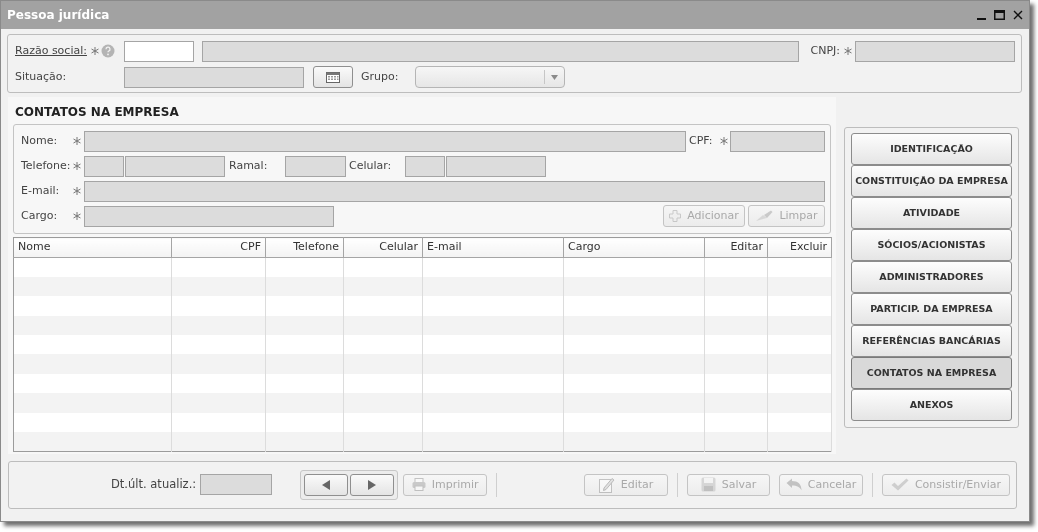 Image resolution: width=1038 pixels, height=532 pixels. I want to click on field-label: Telefone:, so click(46, 165).